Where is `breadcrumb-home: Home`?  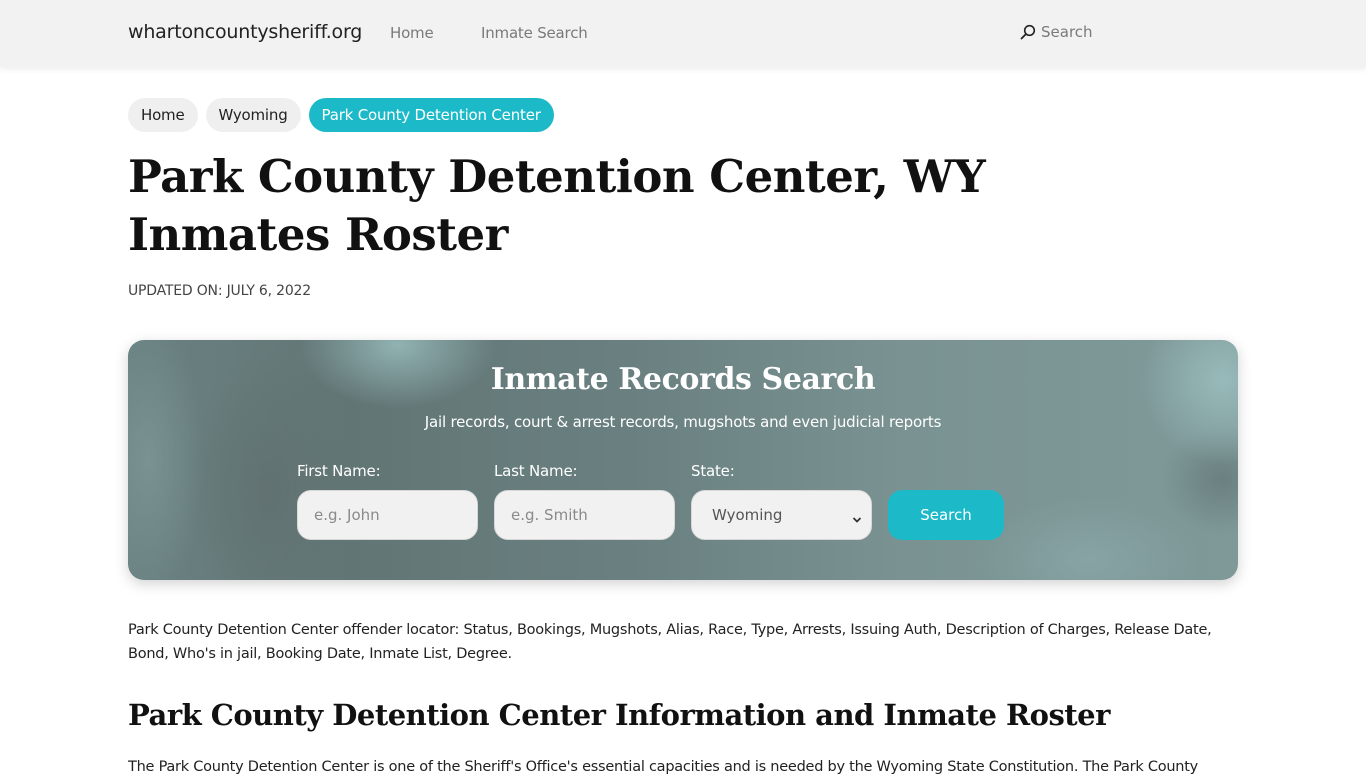
breadcrumb-home: Home is located at coordinates (163, 115).